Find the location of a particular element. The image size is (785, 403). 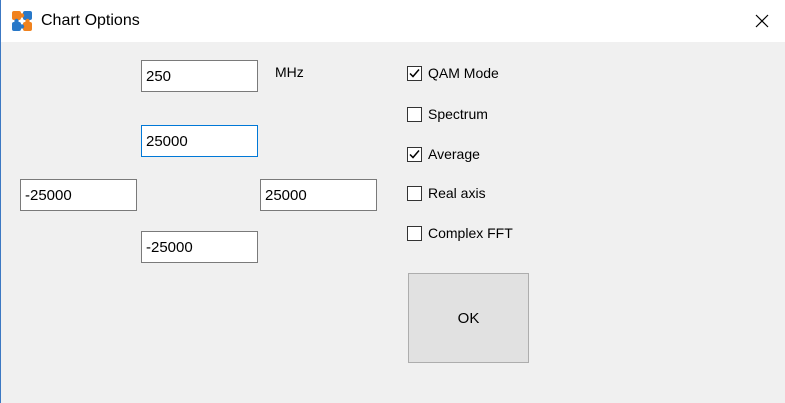

x-max-input is located at coordinates (318, 195).